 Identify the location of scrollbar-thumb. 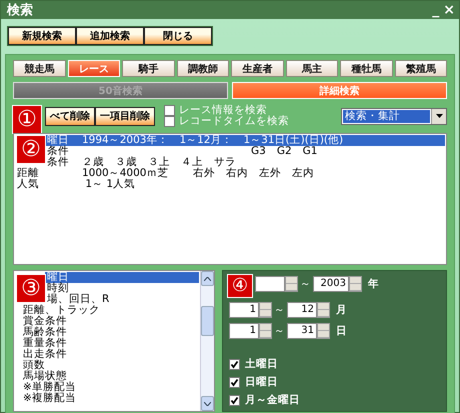
(207, 321).